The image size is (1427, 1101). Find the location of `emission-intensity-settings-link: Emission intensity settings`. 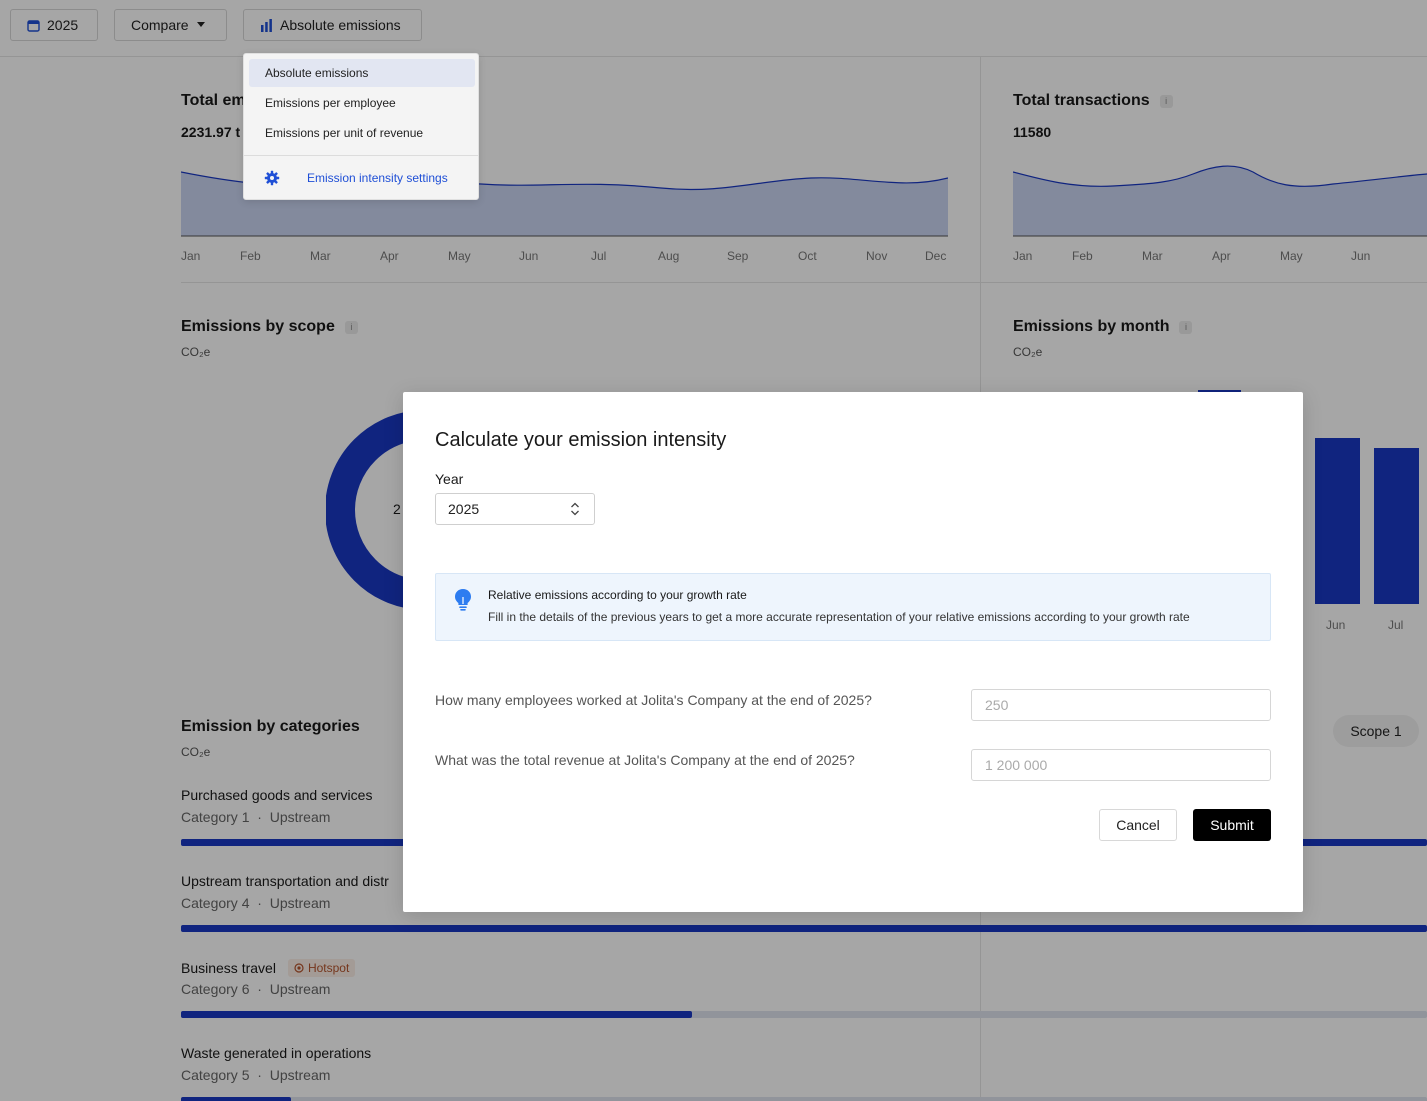

emission-intensity-settings-link: Emission intensity settings is located at coordinates (356, 178).